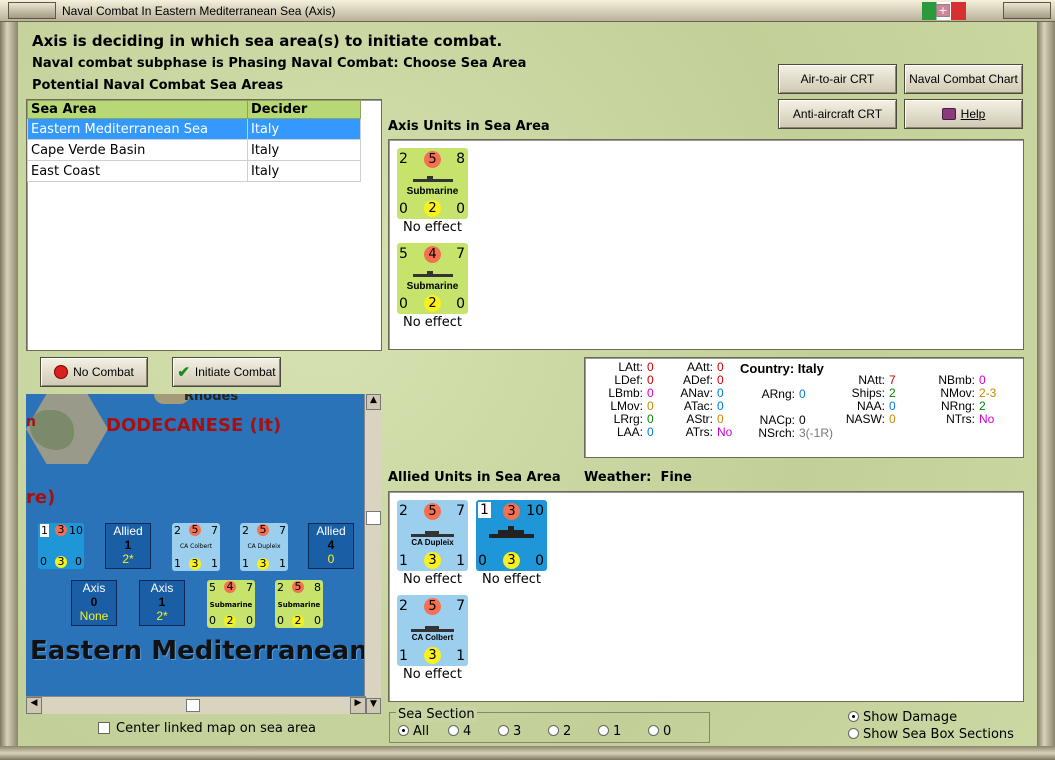 Image resolution: width=1055 pixels, height=760 pixels. Describe the element at coordinates (432, 535) in the screenshot. I see `unit-counter: 2 5 7 CA Dupleix 1 3 1` at that location.